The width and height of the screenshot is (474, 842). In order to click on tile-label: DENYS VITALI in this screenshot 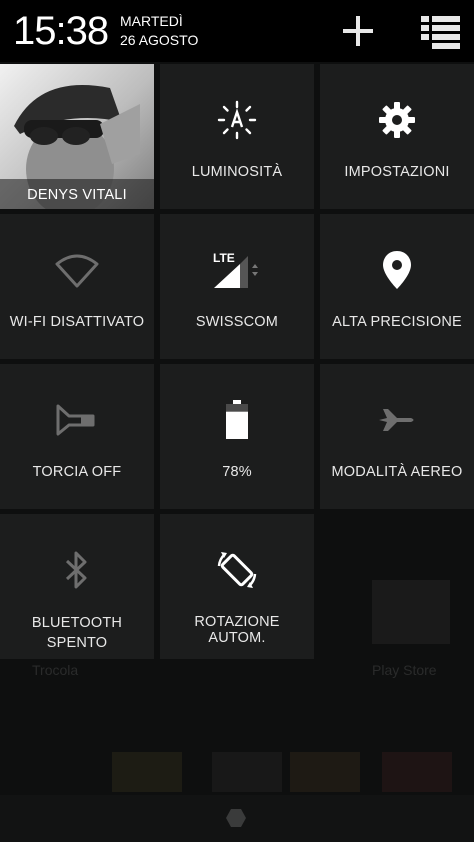, I will do `click(77, 195)`.